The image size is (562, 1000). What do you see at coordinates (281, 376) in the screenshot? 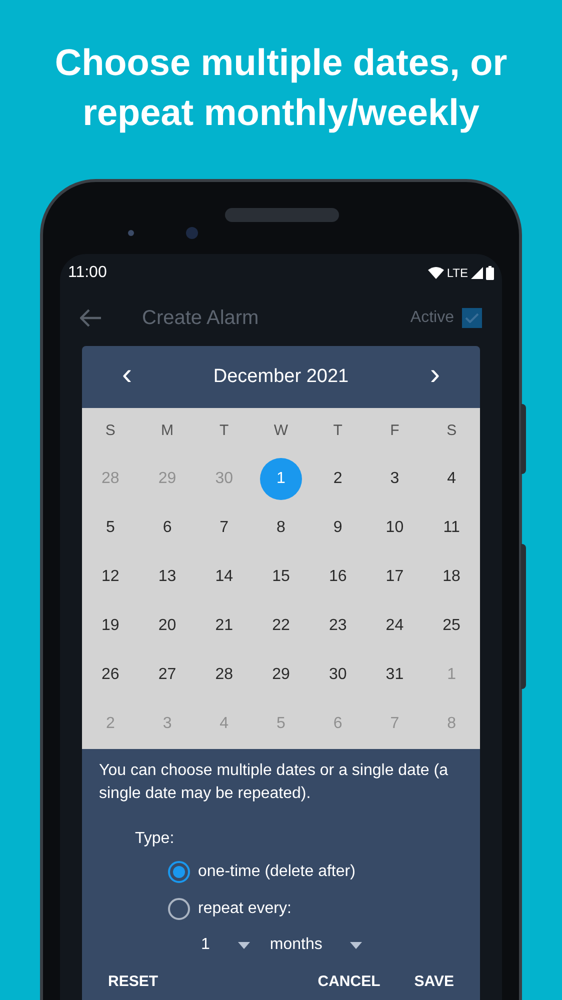
I see `month-label: December 2021` at bounding box center [281, 376].